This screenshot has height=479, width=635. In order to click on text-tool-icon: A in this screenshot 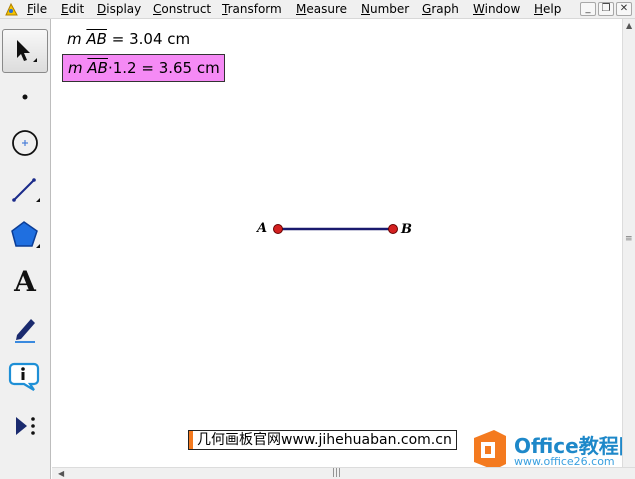, I will do `click(25, 281)`.